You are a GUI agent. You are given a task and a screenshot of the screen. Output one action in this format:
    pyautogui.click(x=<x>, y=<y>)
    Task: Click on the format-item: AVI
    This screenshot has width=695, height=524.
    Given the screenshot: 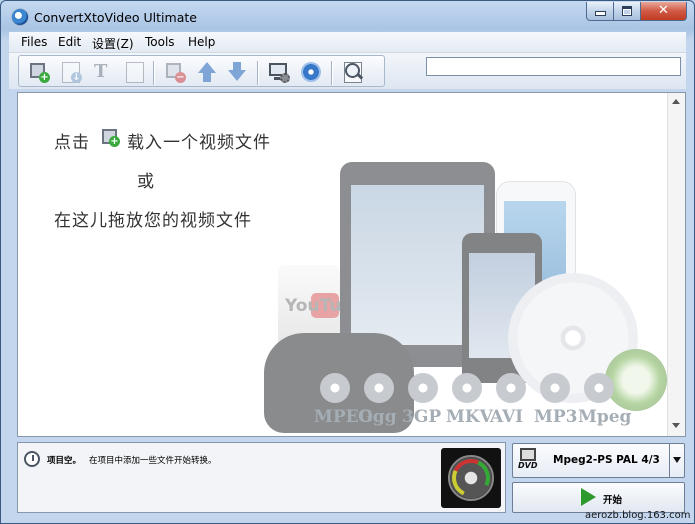 What is the action you would take?
    pyautogui.click(x=511, y=399)
    